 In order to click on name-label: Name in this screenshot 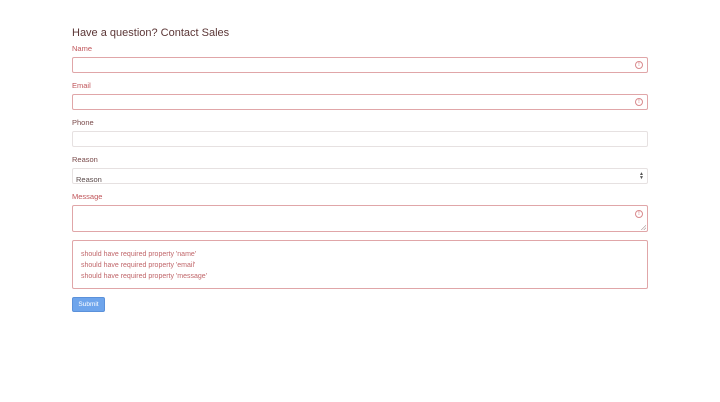, I will do `click(82, 48)`.